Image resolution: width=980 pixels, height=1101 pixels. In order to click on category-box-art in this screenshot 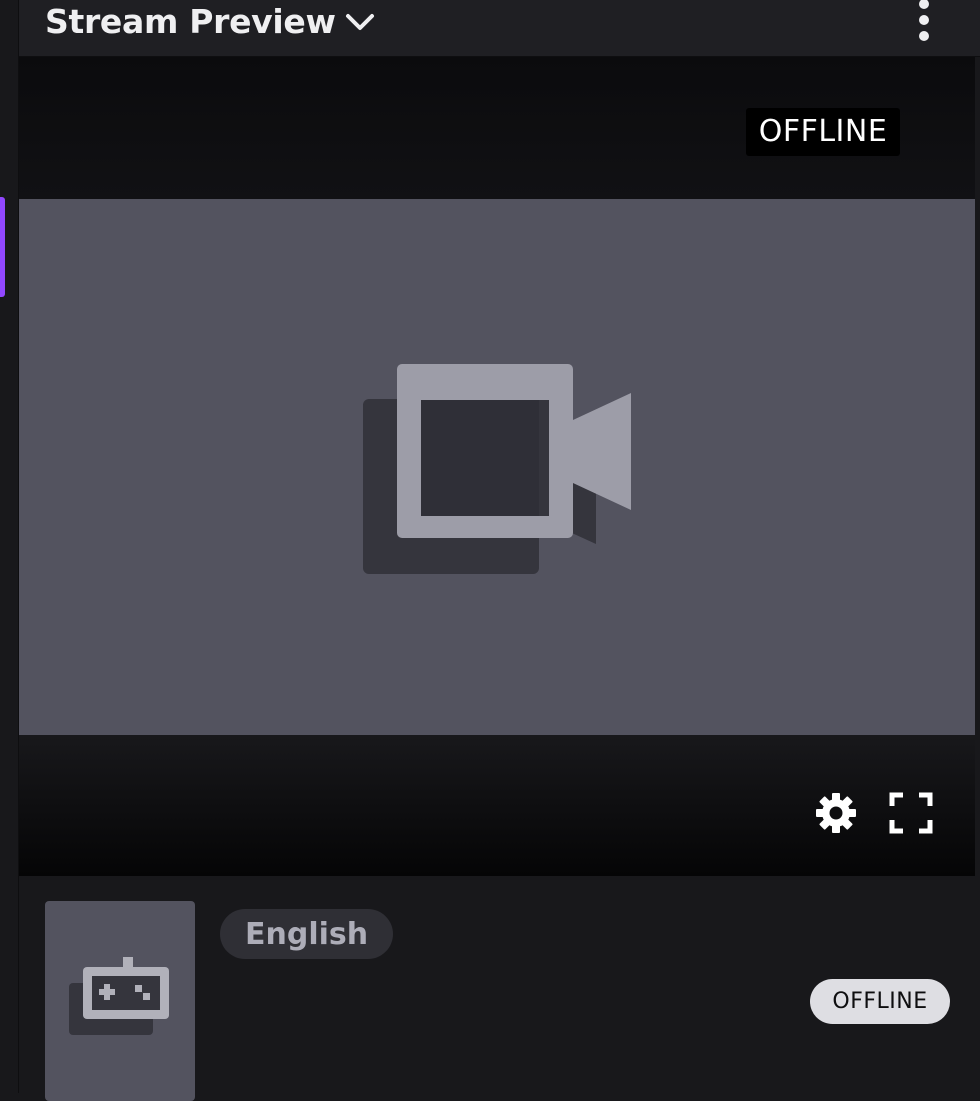, I will do `click(120, 1001)`.